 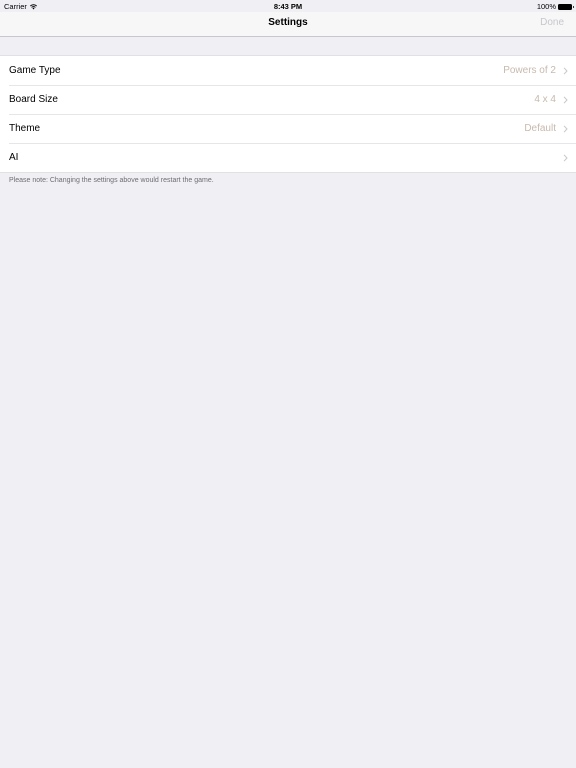 I want to click on battery-icon, so click(x=566, y=6).